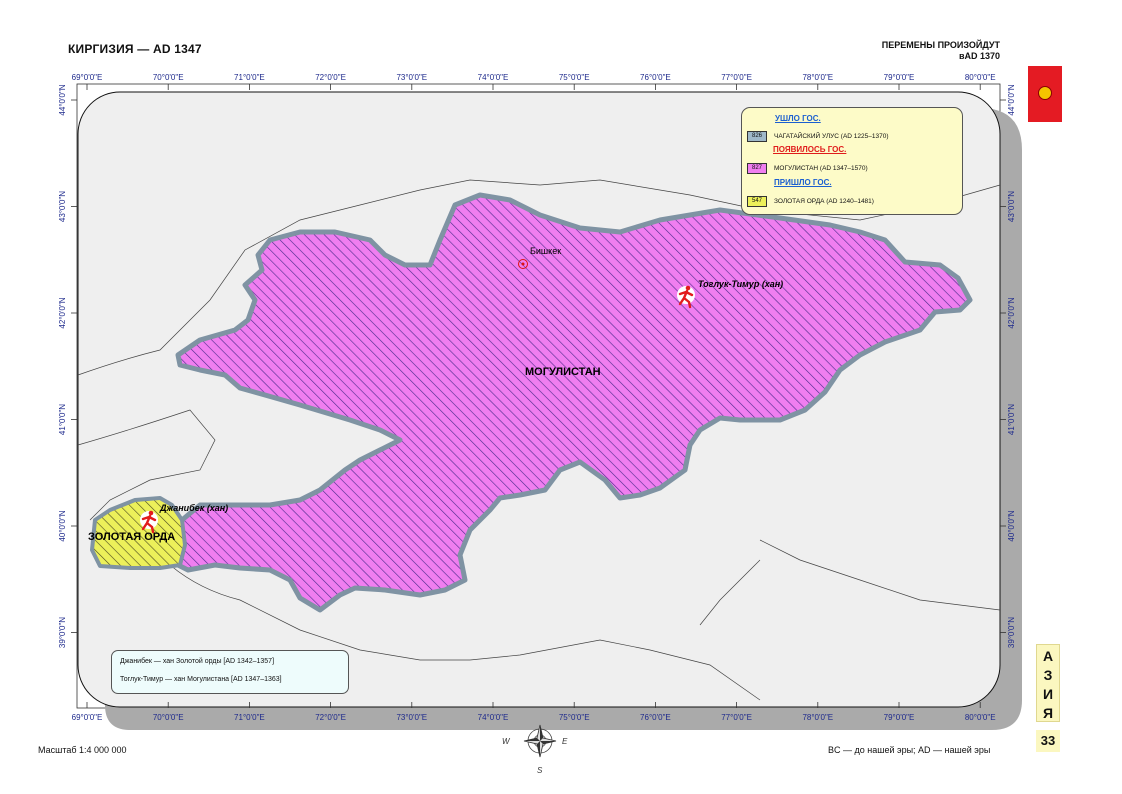 The image size is (1122, 794). Describe the element at coordinates (1011, 206) in the screenshot. I see `lat-label-right: 43°0'0"N` at that location.